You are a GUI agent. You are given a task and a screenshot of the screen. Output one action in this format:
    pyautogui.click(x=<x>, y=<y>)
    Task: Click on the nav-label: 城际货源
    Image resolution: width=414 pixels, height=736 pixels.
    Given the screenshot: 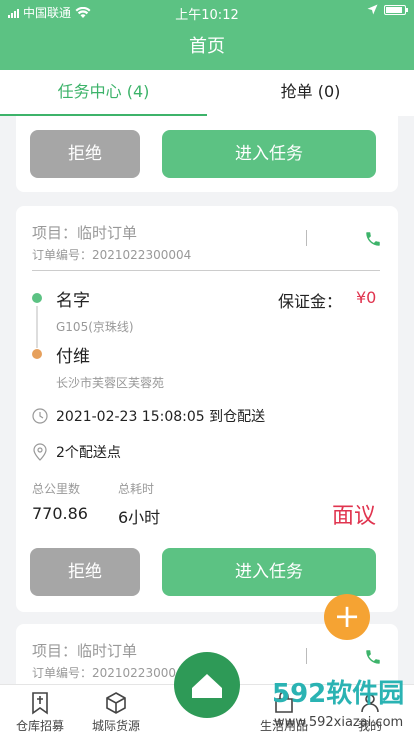 What is the action you would take?
    pyautogui.click(x=115, y=726)
    